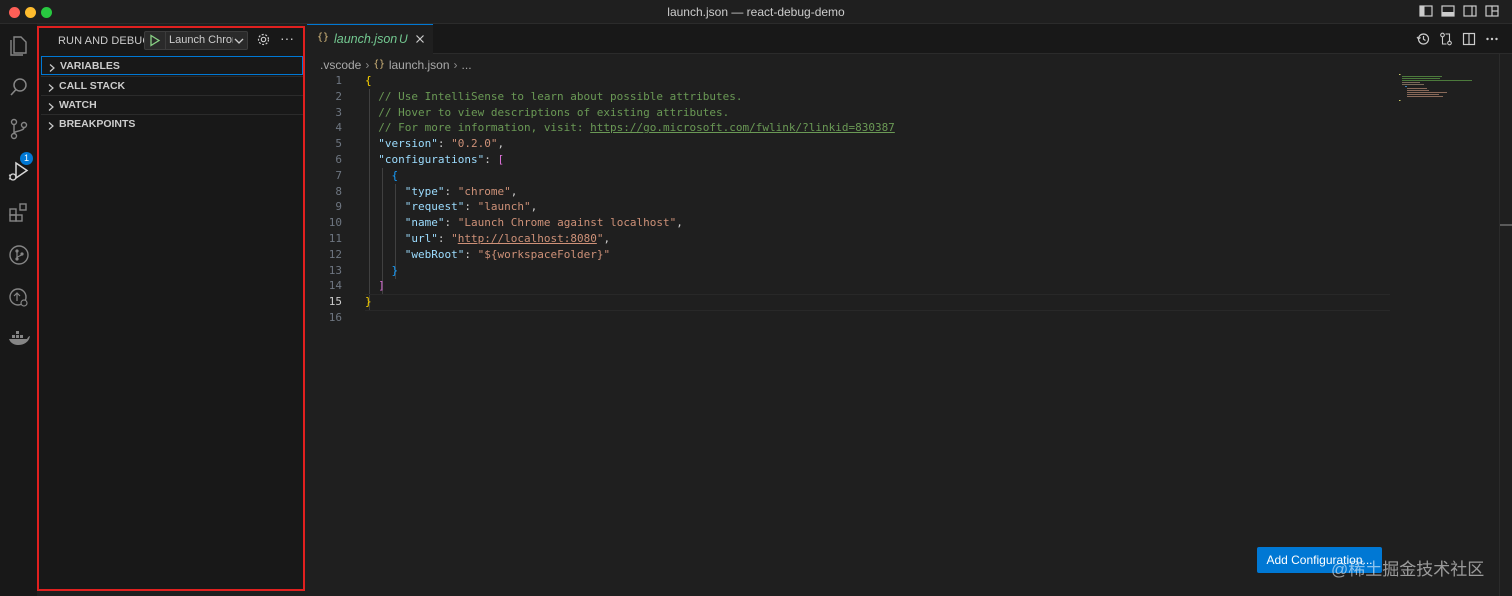 The image size is (1512, 596). What do you see at coordinates (395, 270) in the screenshot?
I see `brace: }` at bounding box center [395, 270].